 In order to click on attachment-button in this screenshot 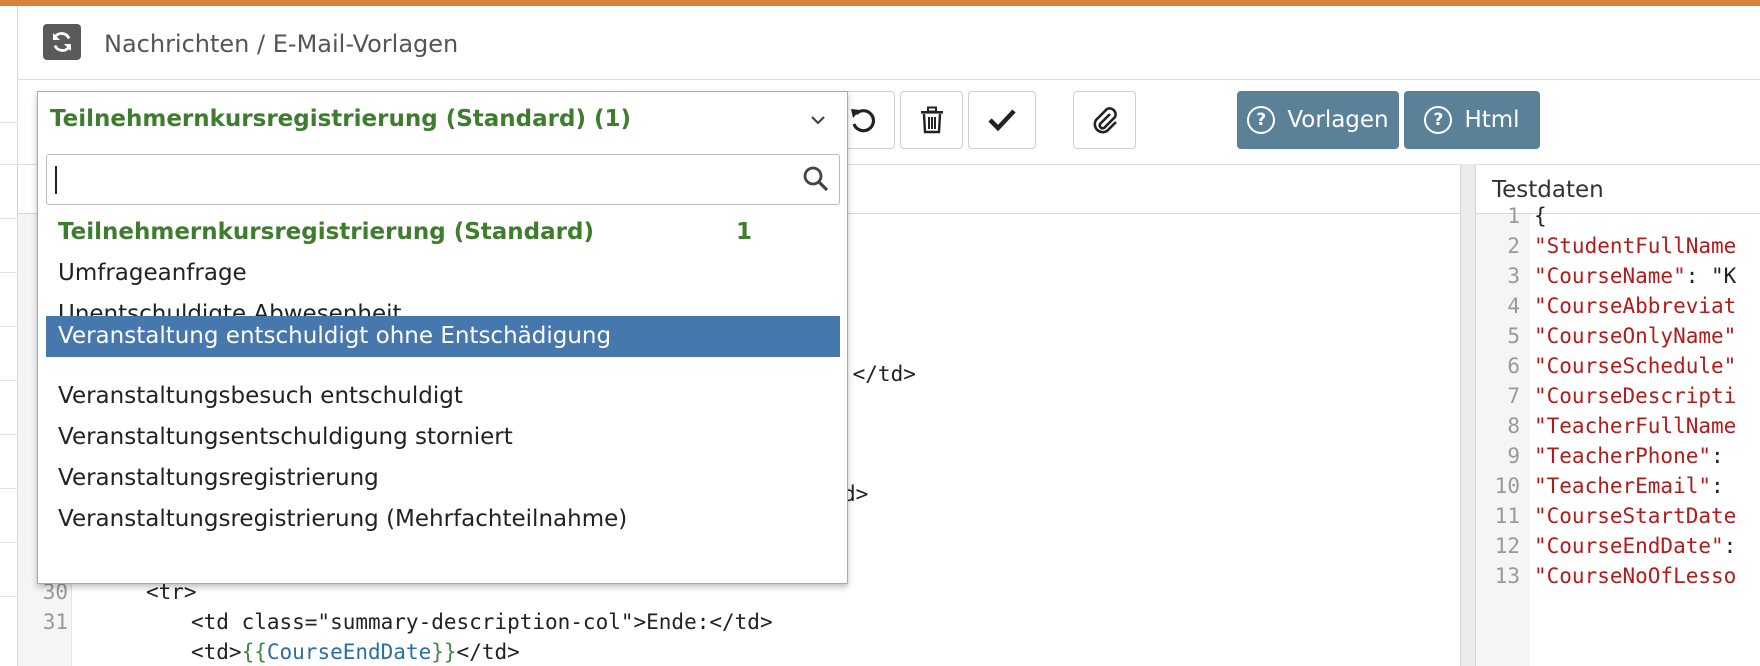, I will do `click(1104, 120)`.